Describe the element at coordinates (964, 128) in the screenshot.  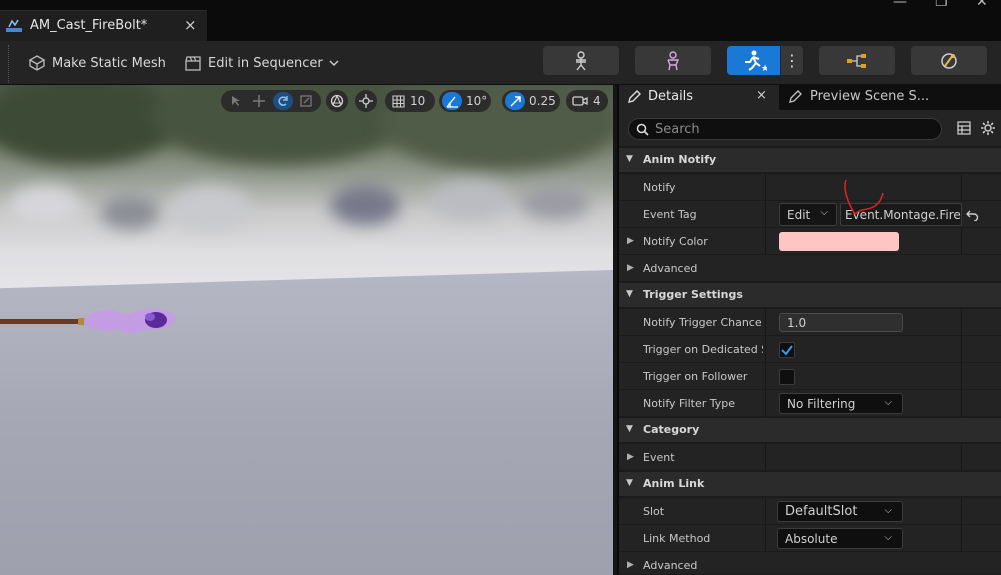
I see `table-view-icon` at that location.